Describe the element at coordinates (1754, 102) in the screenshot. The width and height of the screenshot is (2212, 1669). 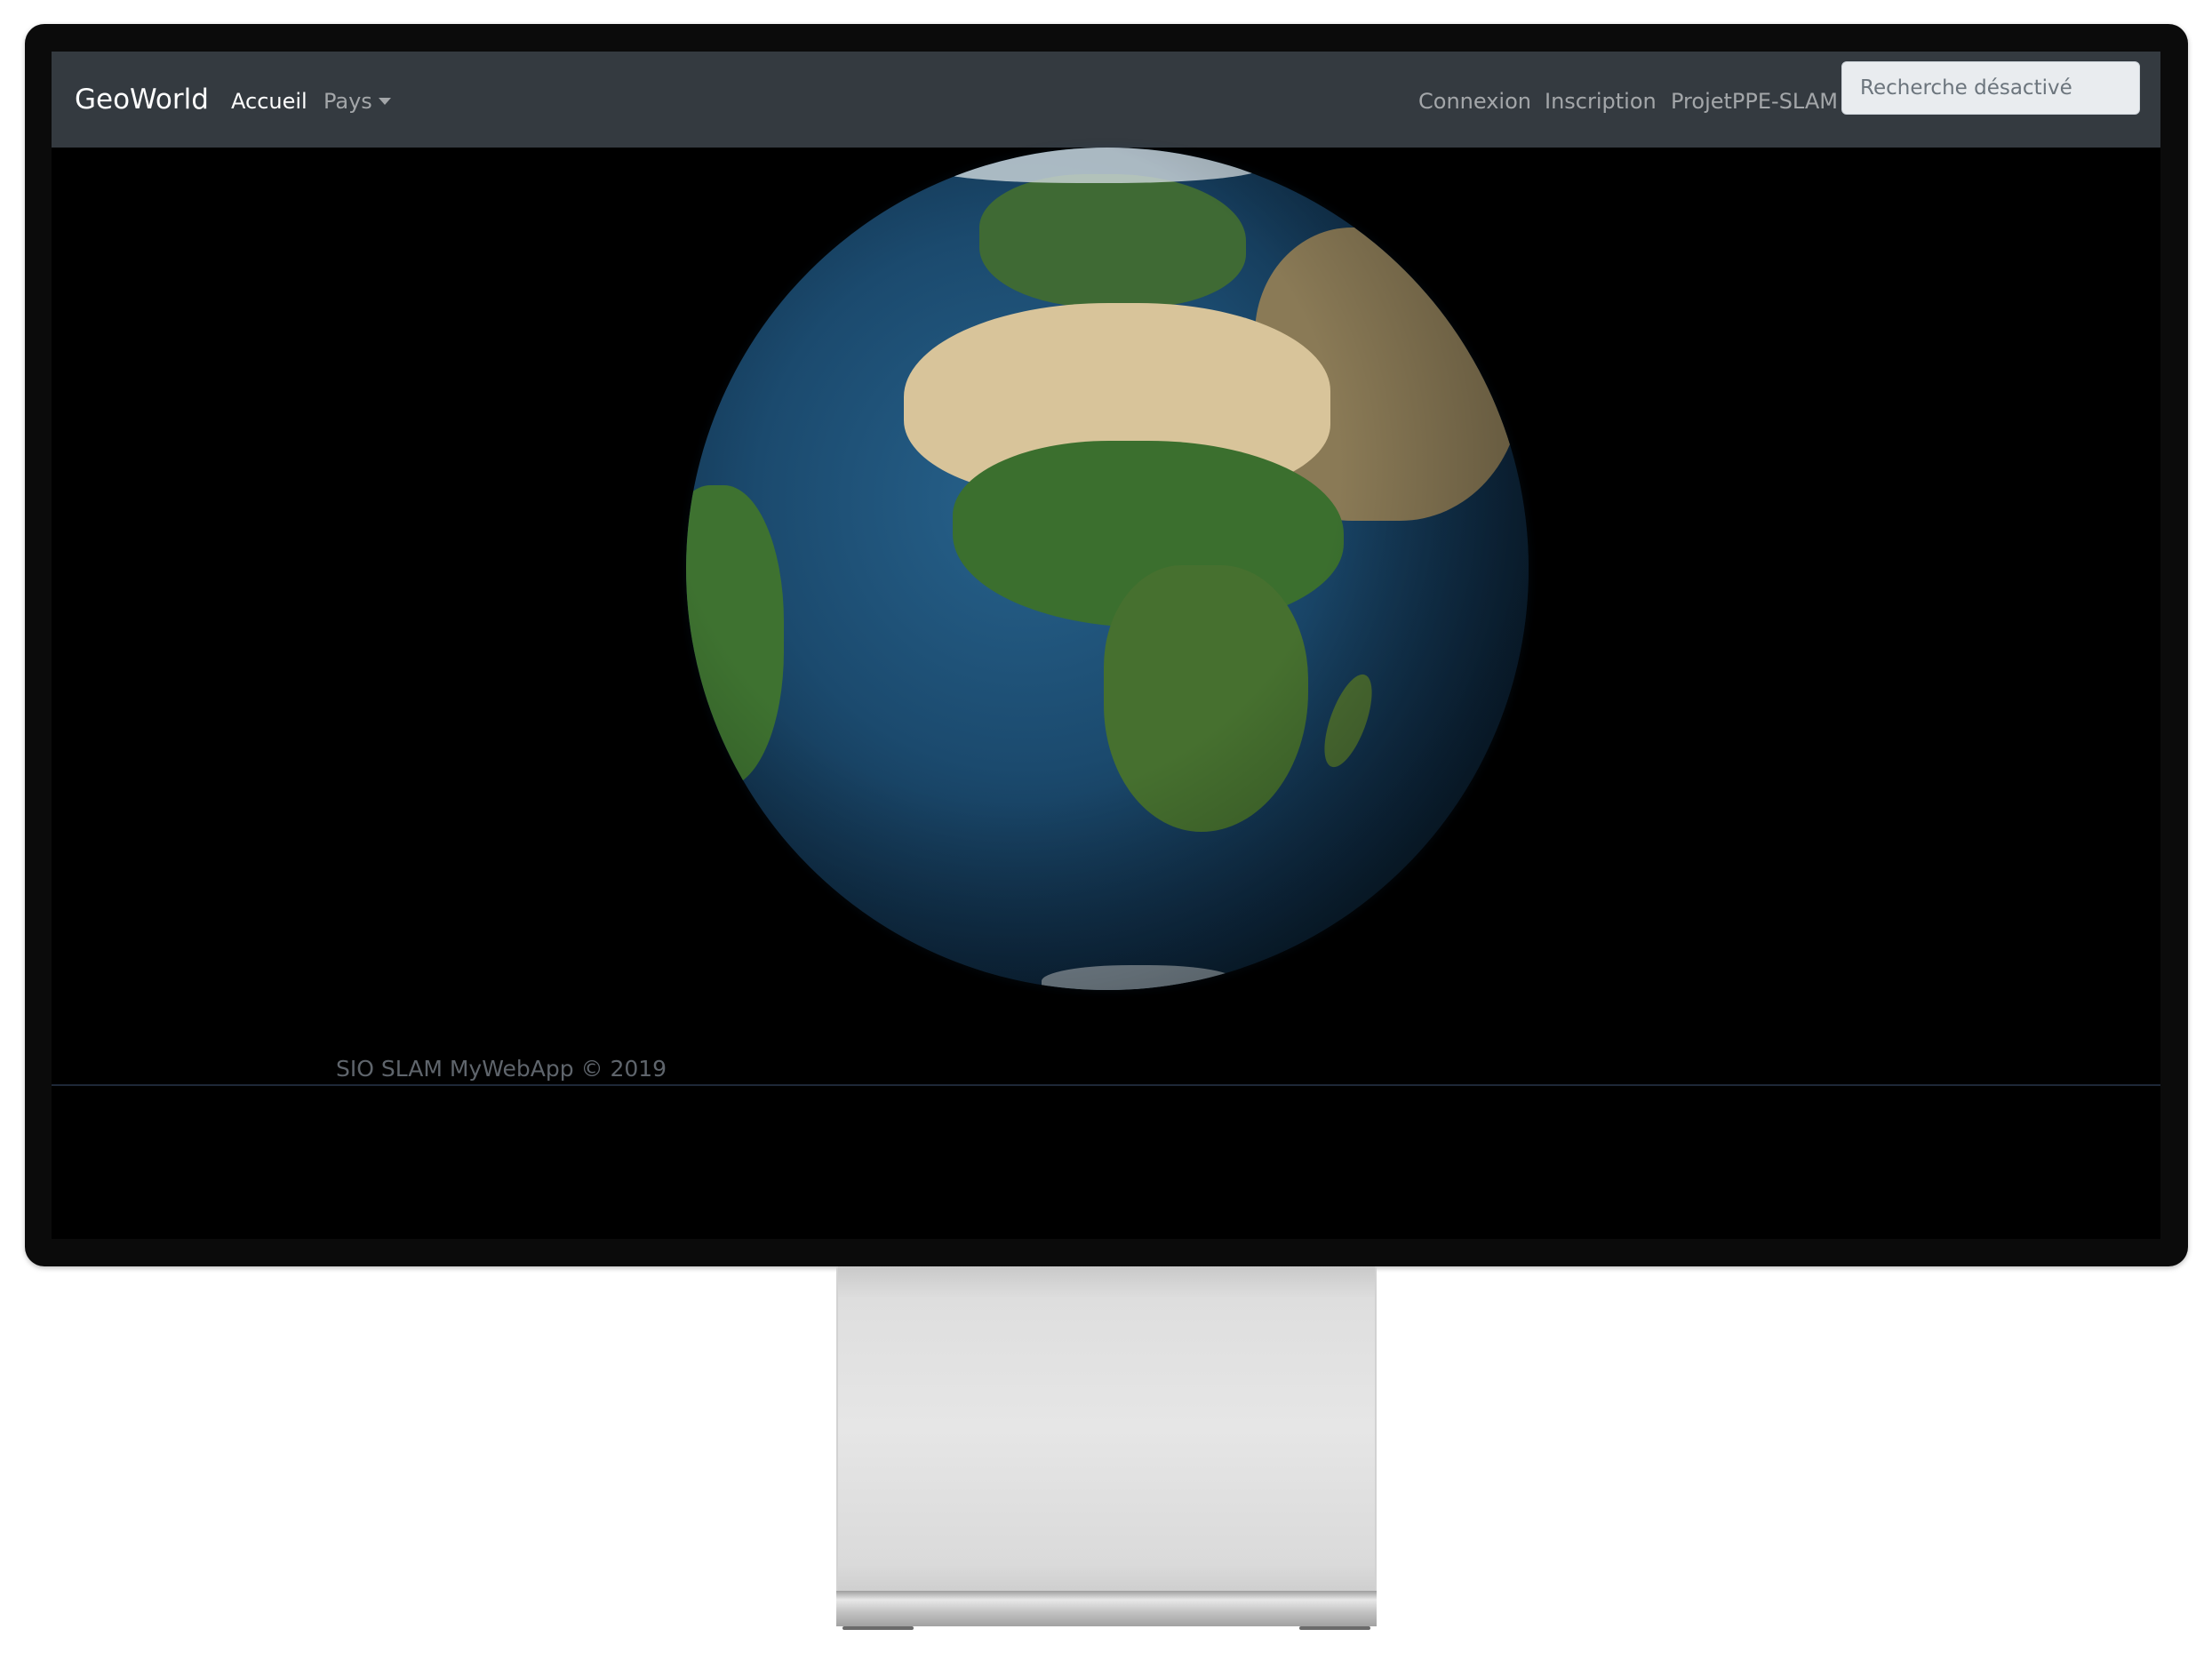
I see `nav-link-projetppe-slam: ProjetPPE-SLAM` at that location.